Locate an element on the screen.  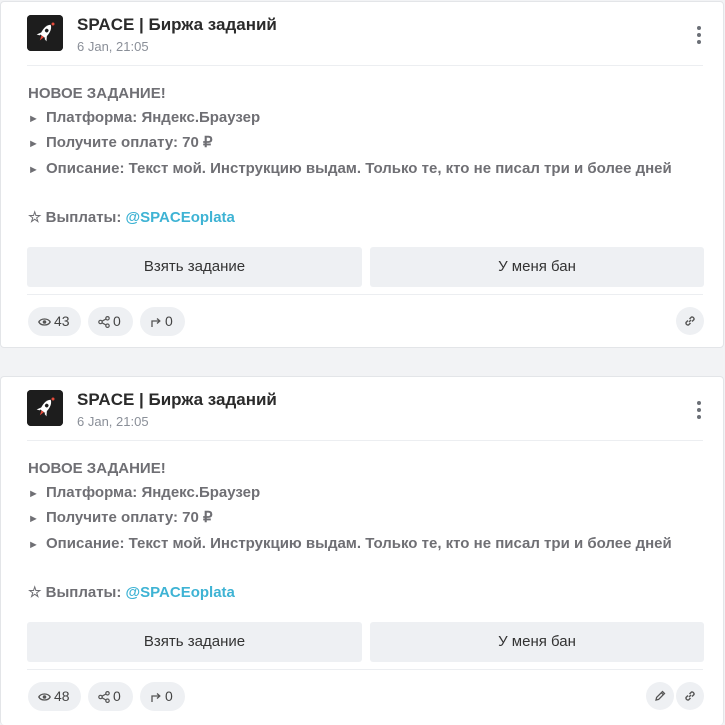
edit-button is located at coordinates (660, 696).